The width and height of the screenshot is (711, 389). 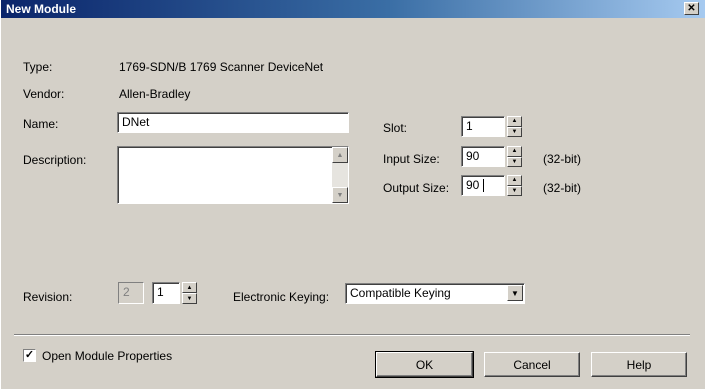 I want to click on slot-stepper: ▲ ▼, so click(x=514, y=126).